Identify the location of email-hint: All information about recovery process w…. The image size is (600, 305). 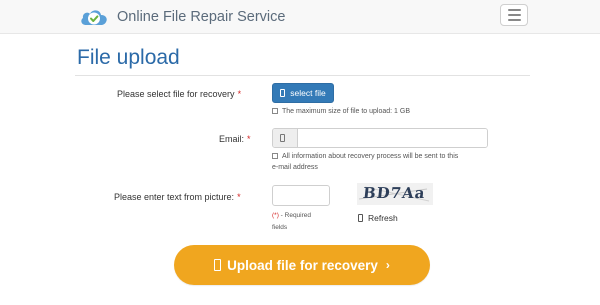
(365, 162).